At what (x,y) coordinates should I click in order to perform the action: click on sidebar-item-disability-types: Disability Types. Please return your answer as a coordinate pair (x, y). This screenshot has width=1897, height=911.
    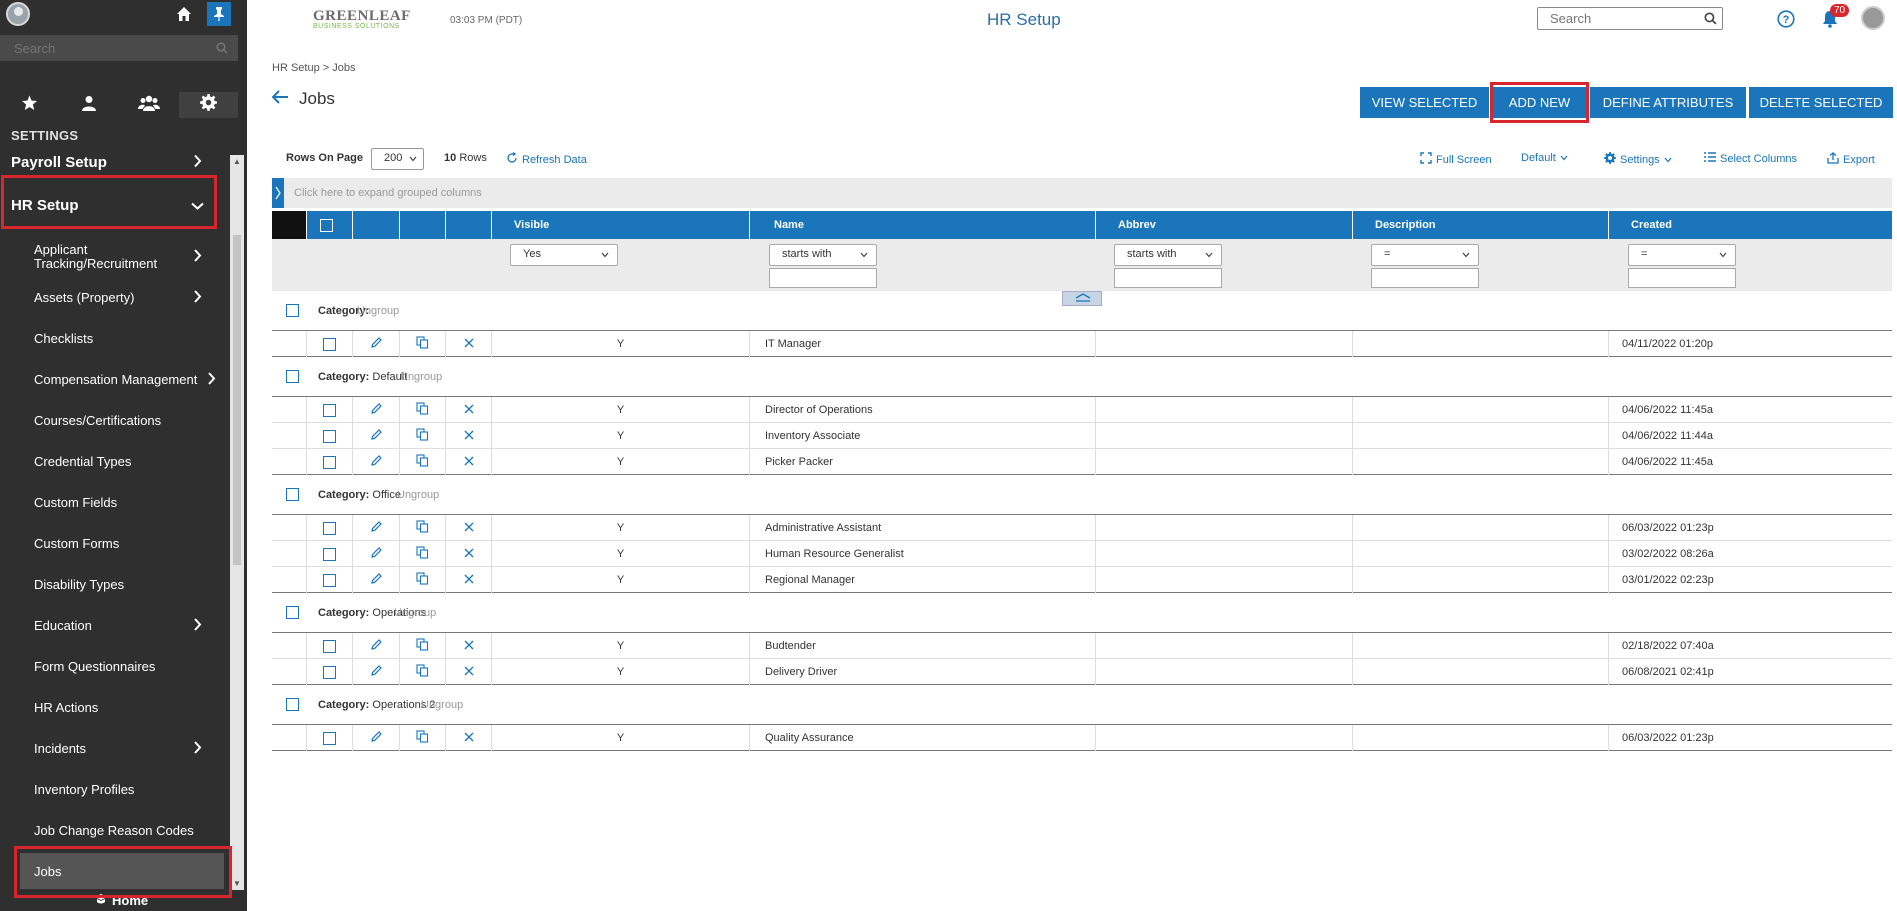
    Looking at the image, I should click on (114, 584).